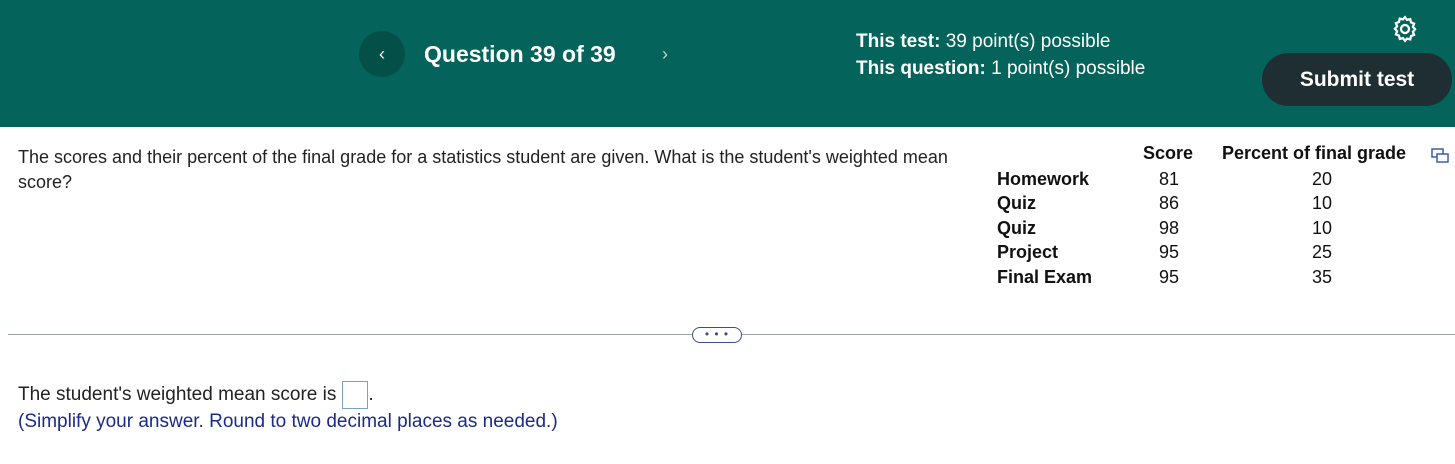 The image size is (1455, 464). What do you see at coordinates (1207, 181) in the screenshot?
I see `table-row: Homework 81 20` at bounding box center [1207, 181].